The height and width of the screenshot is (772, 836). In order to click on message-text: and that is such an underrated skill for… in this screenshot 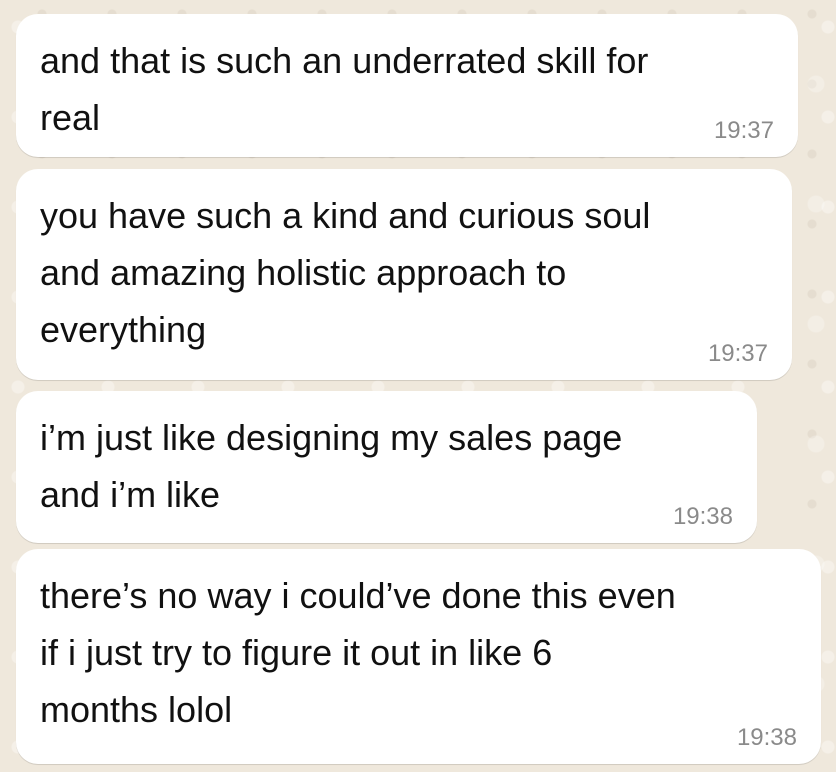, I will do `click(344, 89)`.